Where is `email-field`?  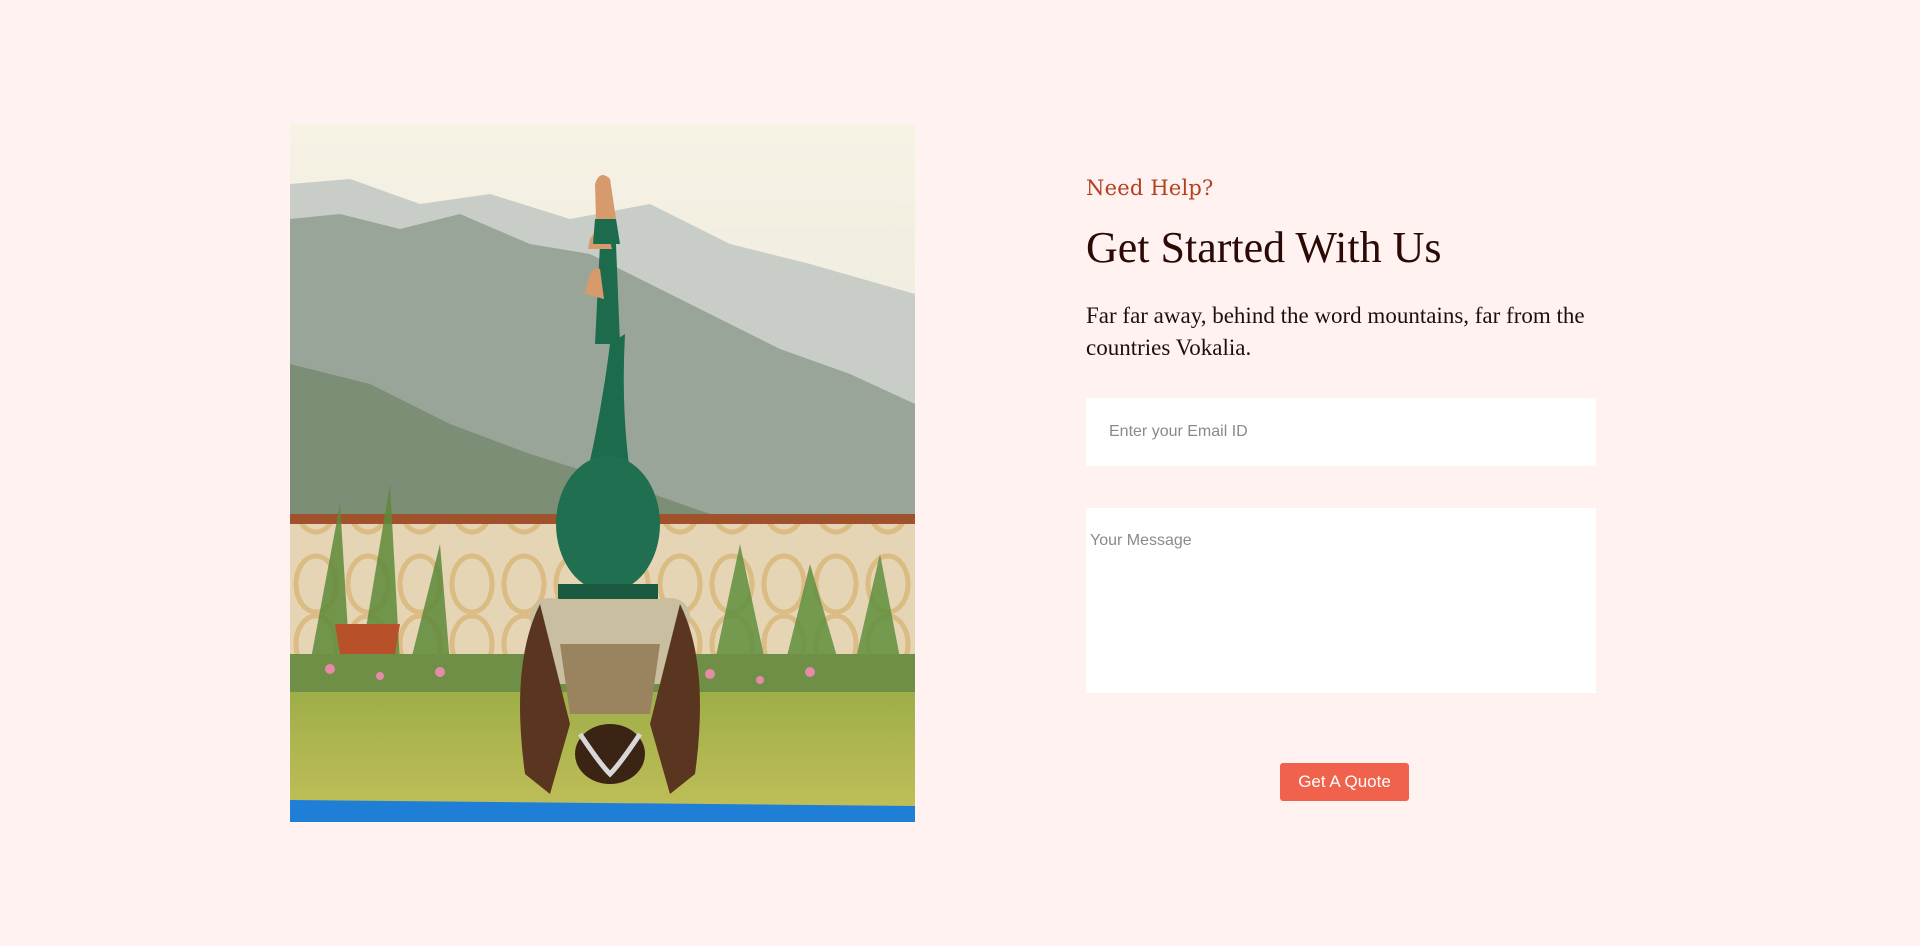 email-field is located at coordinates (1341, 432).